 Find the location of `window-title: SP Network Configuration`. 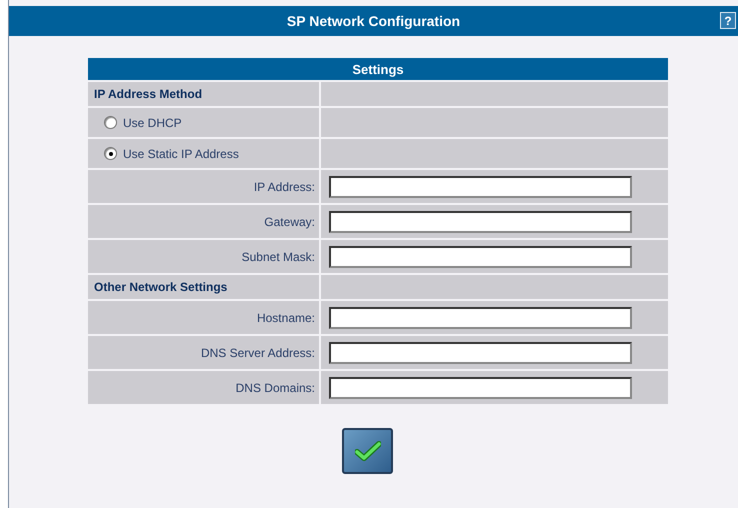

window-title: SP Network Configuration is located at coordinates (373, 21).